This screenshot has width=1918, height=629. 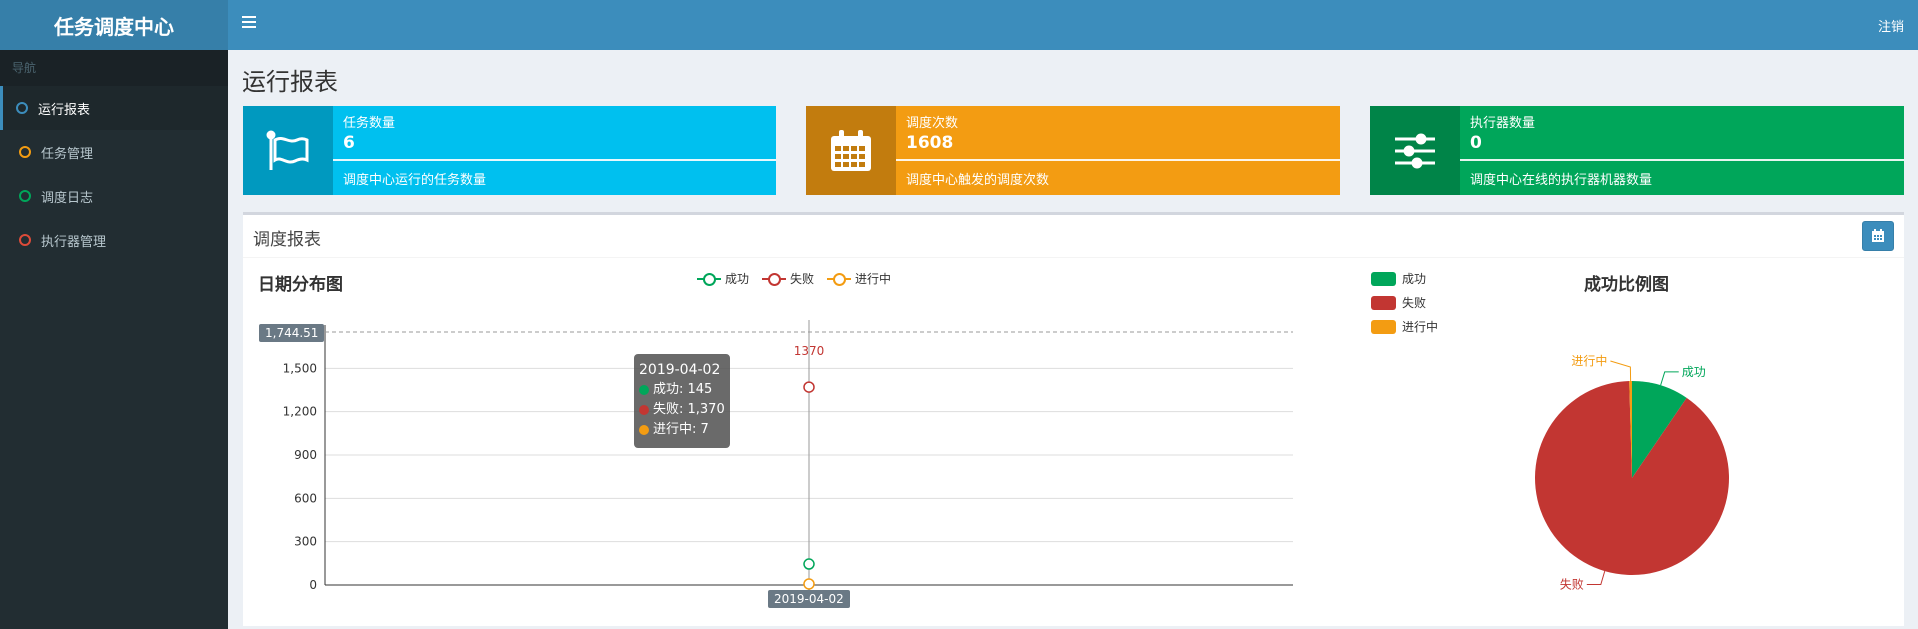 I want to click on info-box-executors: 执行器数量 0 调度中心在线的执行器机器数量, so click(x=1637, y=150).